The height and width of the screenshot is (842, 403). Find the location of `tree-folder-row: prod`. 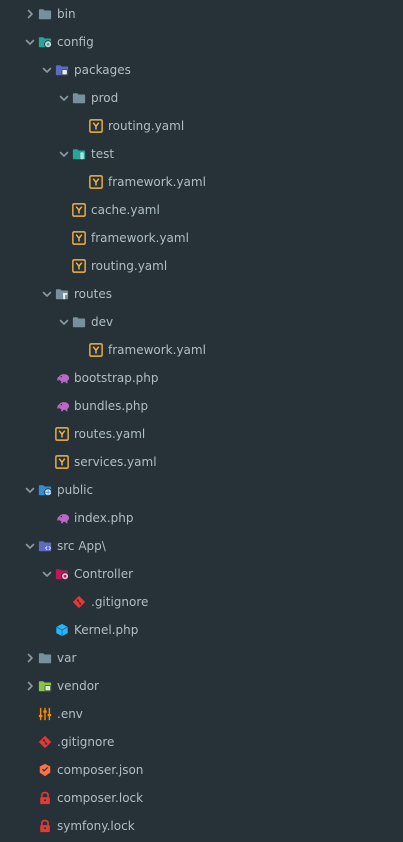

tree-folder-row: prod is located at coordinates (201, 98).